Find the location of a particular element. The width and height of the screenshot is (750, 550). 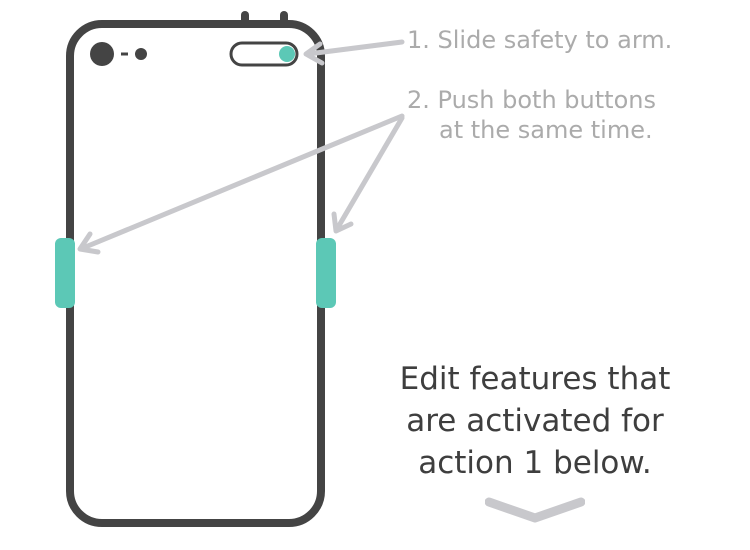

step-2-line-1: 2. Push both buttons is located at coordinates (531, 100).